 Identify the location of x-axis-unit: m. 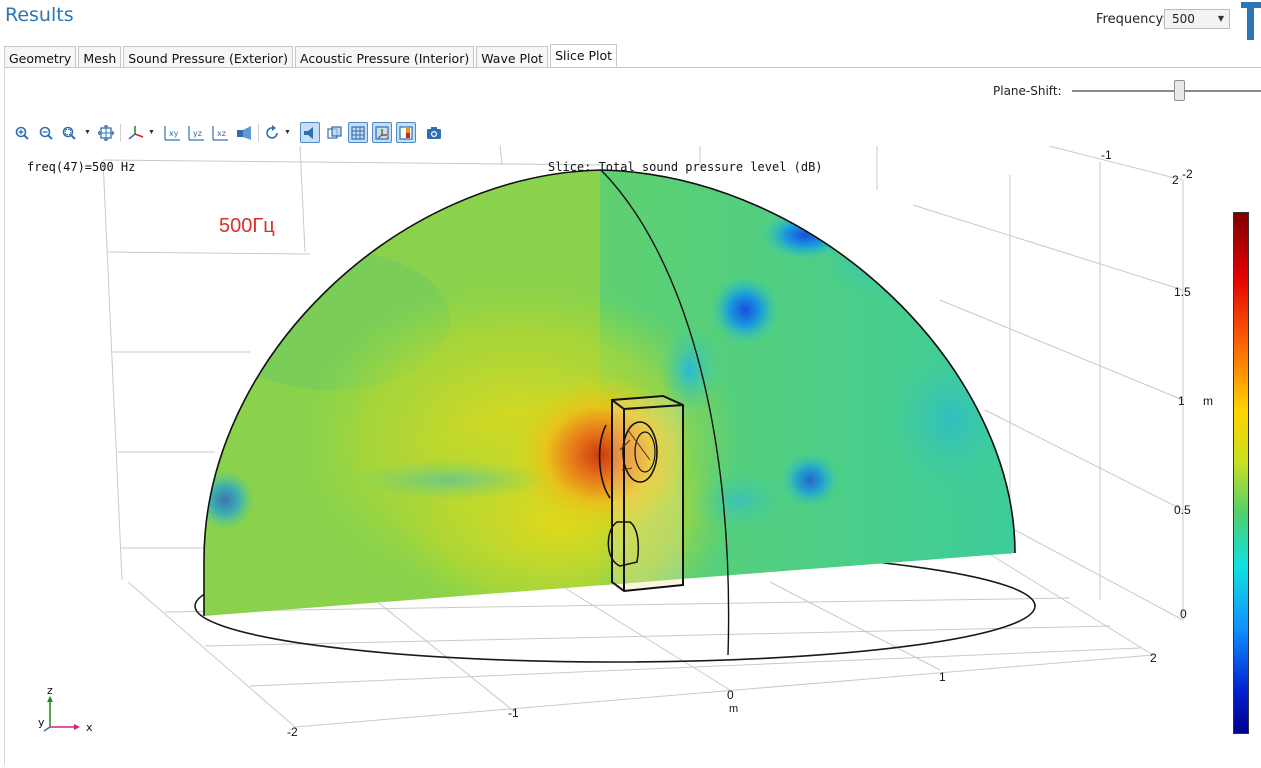
(734, 709).